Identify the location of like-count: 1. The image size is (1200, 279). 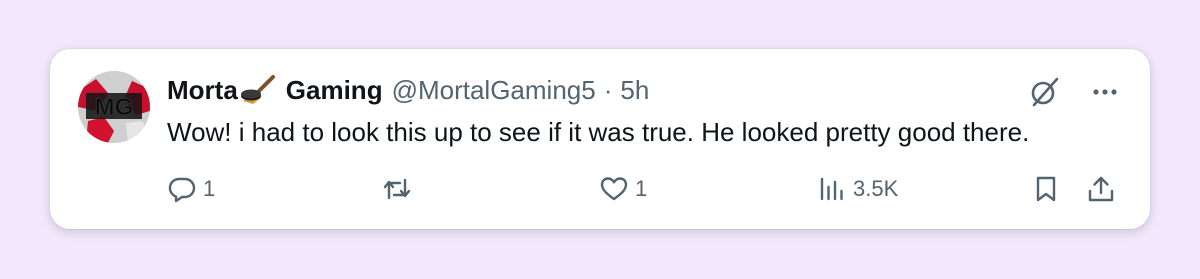
(641, 188).